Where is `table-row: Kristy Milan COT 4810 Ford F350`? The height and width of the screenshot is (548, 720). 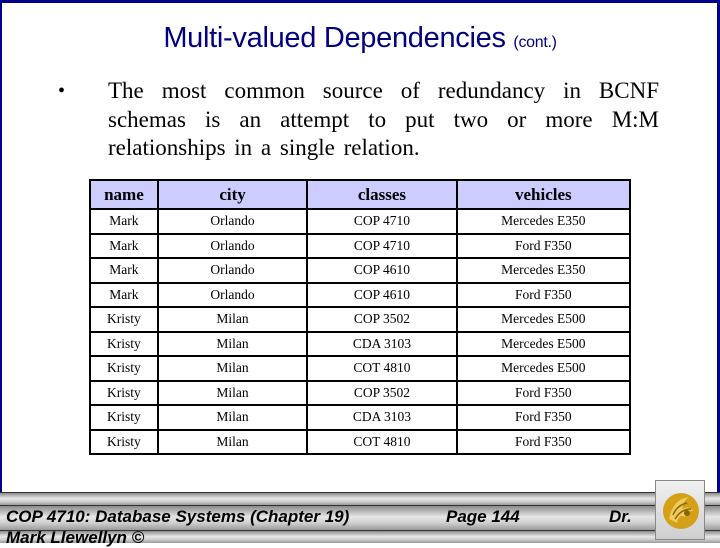
table-row: Kristy Milan COT 4810 Ford F350 is located at coordinates (360, 441).